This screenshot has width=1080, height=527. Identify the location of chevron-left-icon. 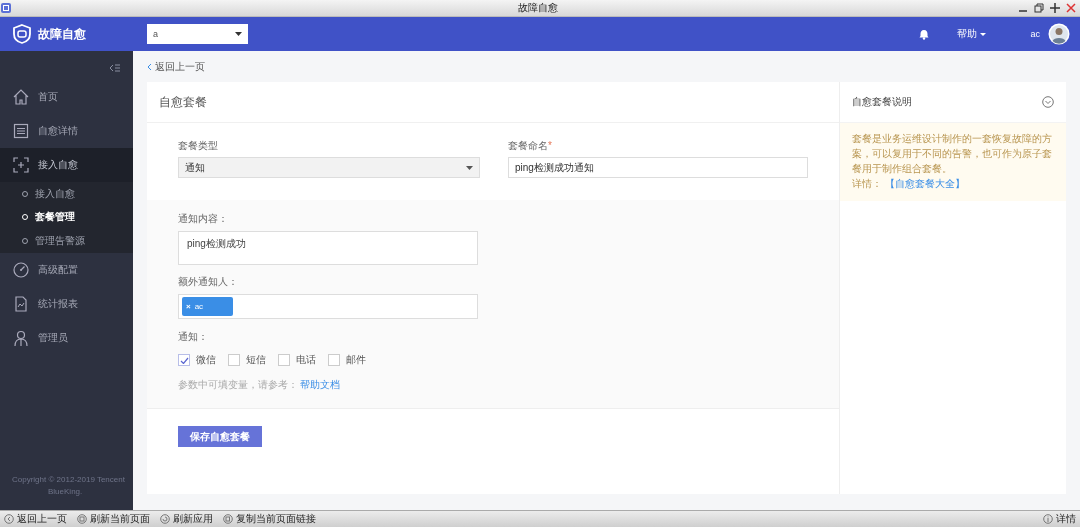
(149, 66).